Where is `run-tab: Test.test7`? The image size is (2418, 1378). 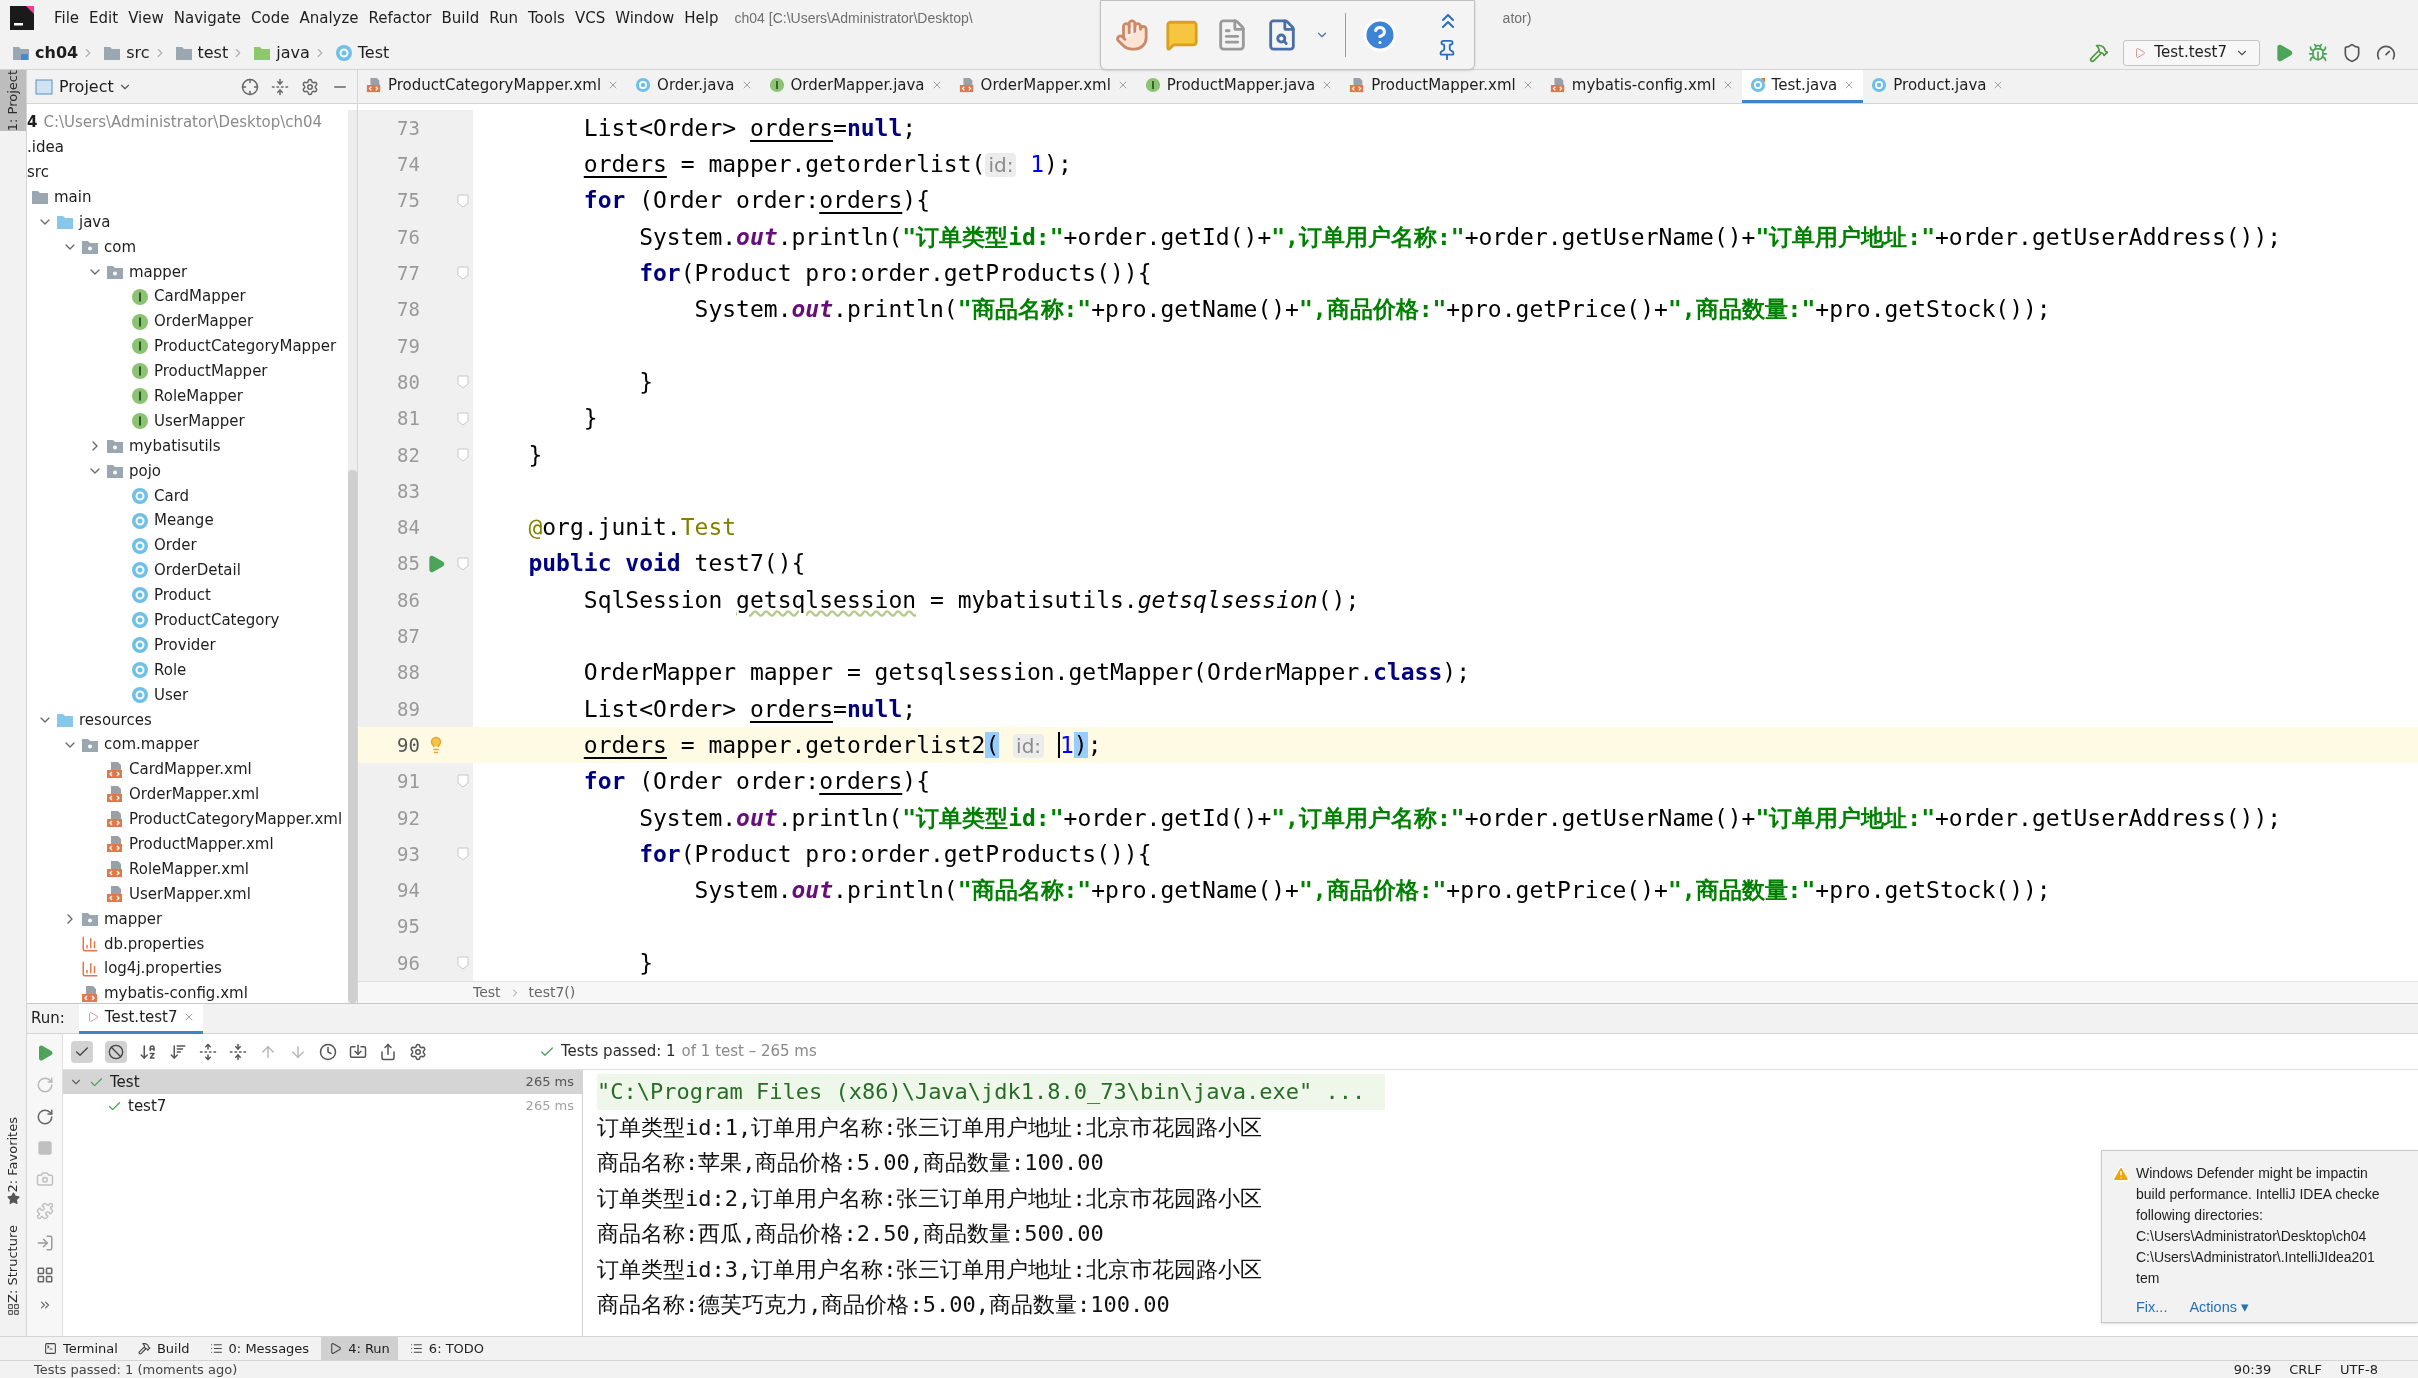
run-tab: Test.test7 is located at coordinates (141, 1018).